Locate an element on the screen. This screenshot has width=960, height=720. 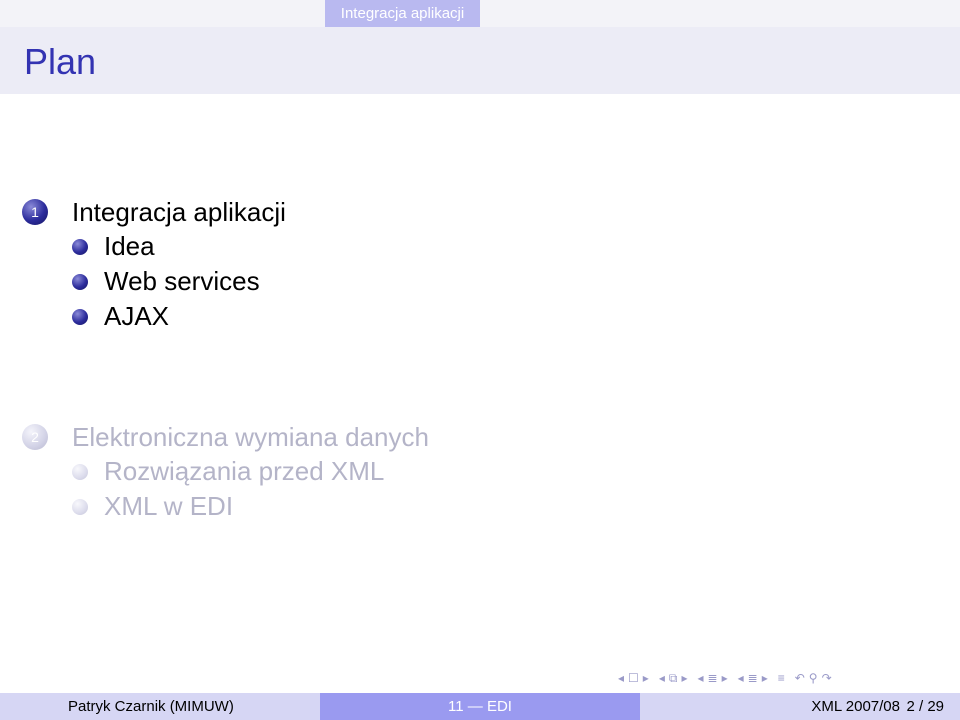
footer-course: 11 — EDI is located at coordinates (480, 706).